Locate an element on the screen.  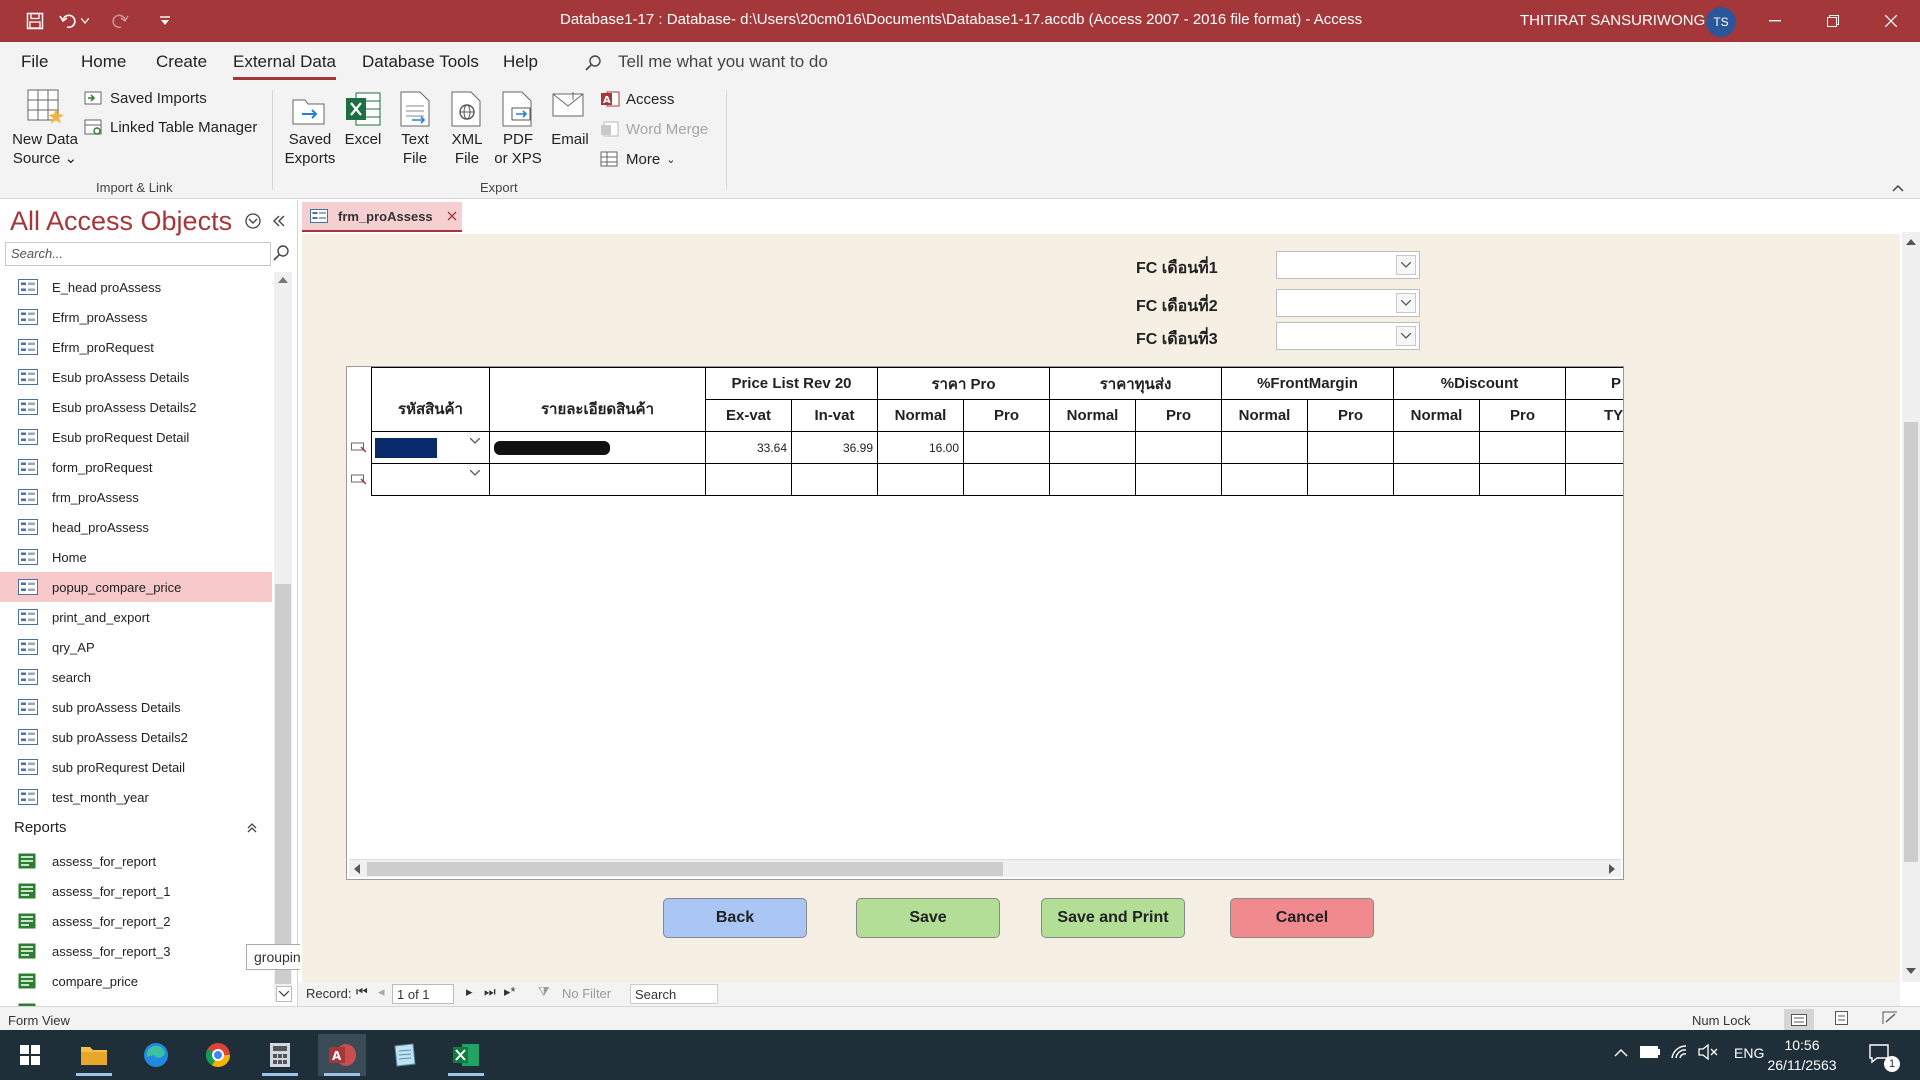
nav-menu-icon is located at coordinates (253, 221).